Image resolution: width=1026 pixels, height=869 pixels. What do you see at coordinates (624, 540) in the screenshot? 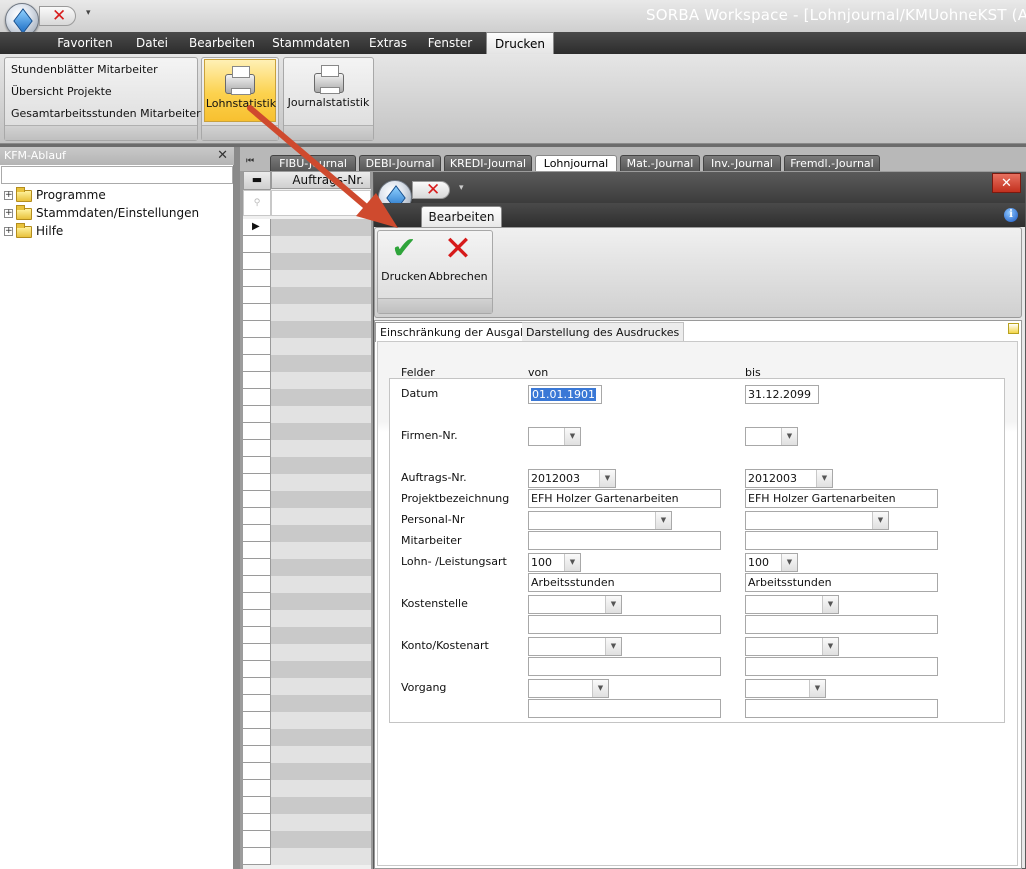
I see `mitarbeiter-von-input` at bounding box center [624, 540].